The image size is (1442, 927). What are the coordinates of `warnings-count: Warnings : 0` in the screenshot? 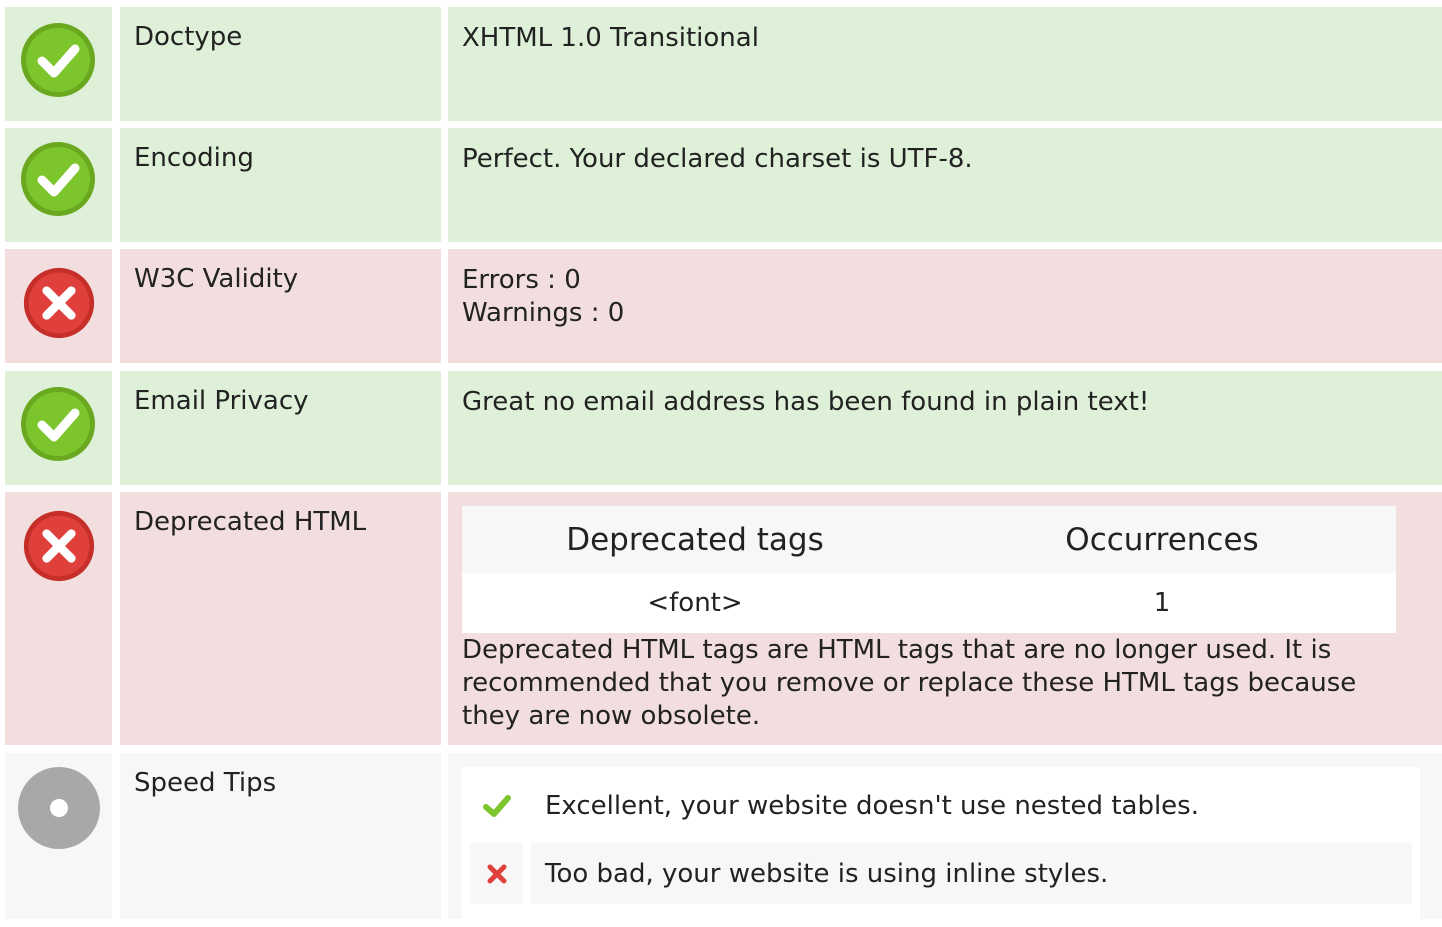 It's located at (543, 313).